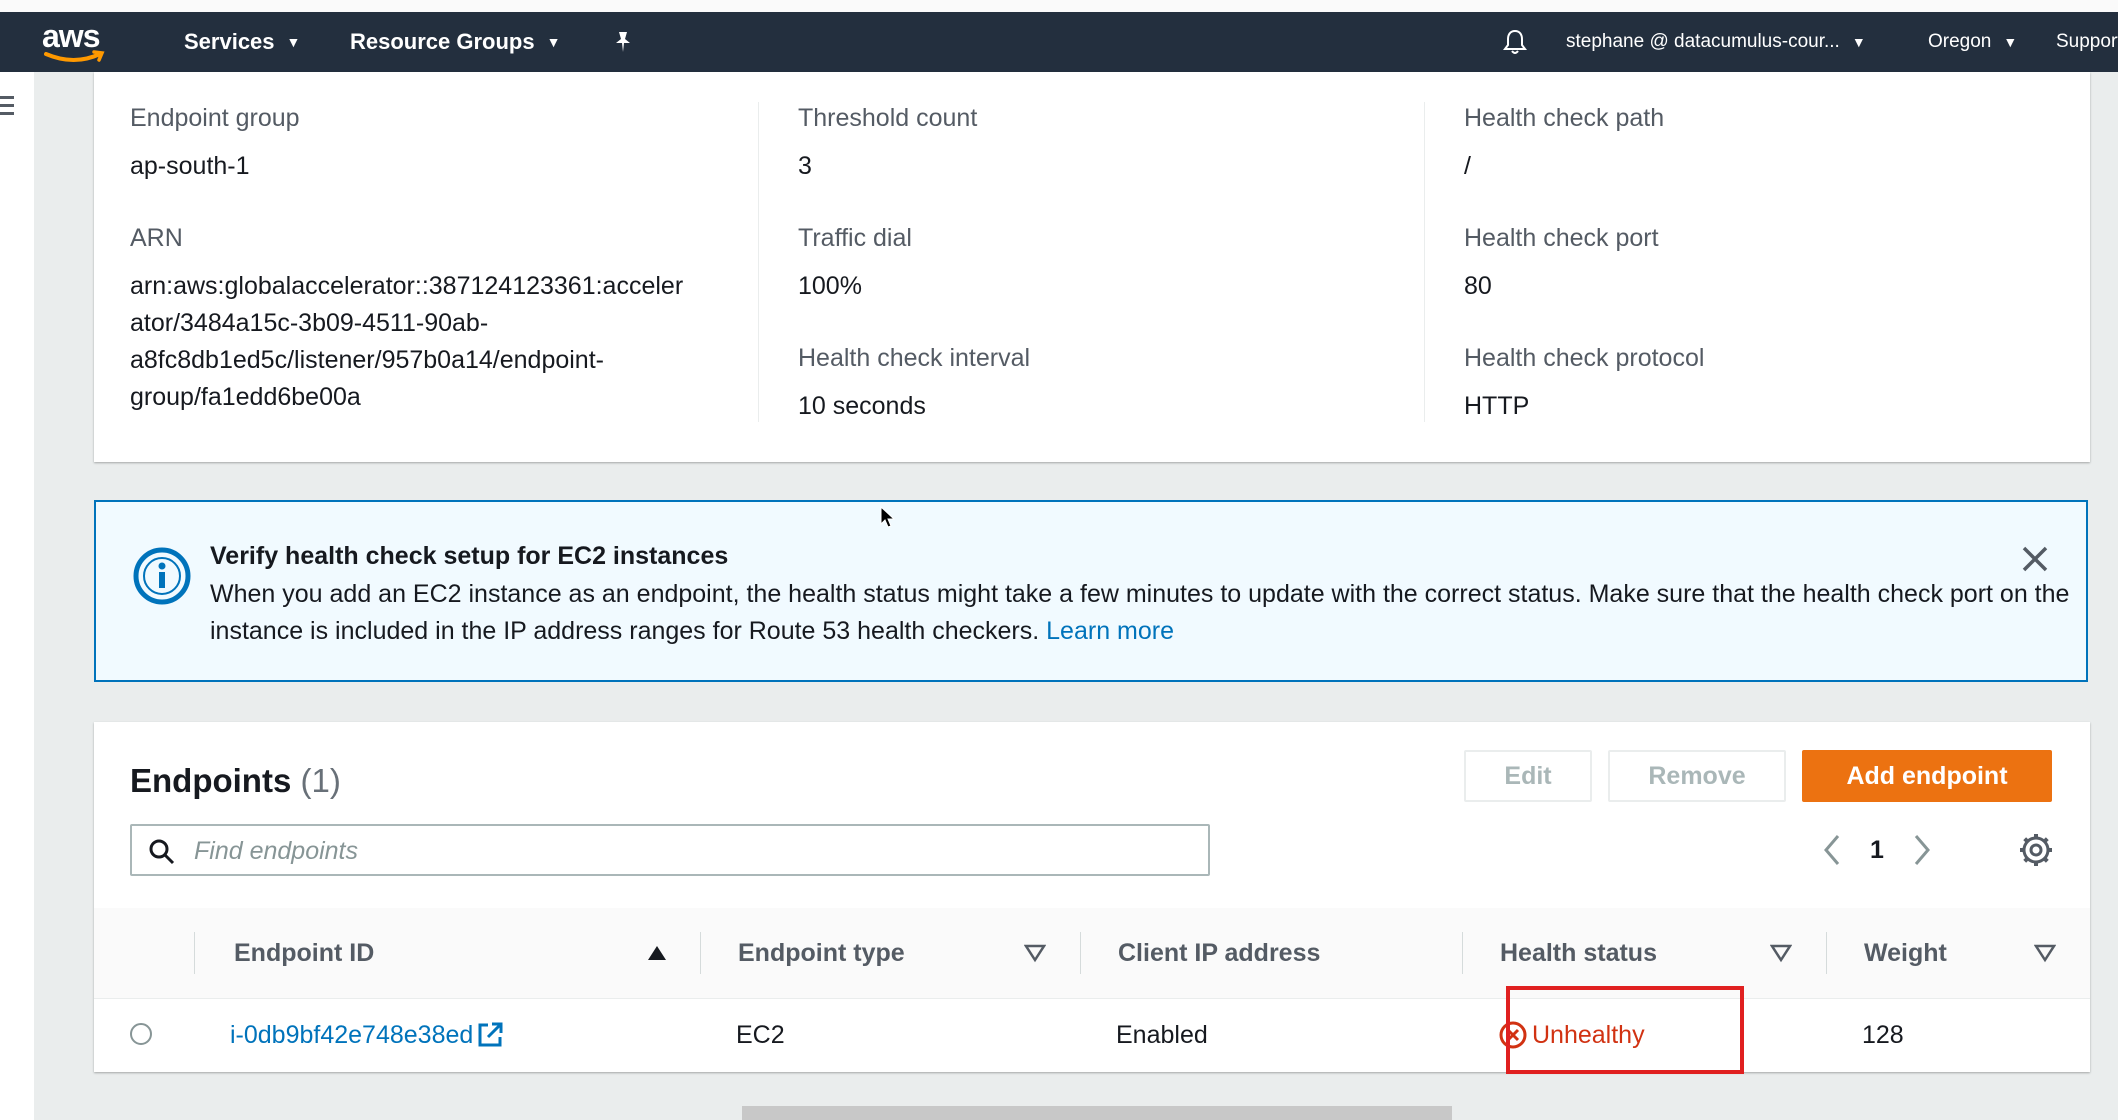 The width and height of the screenshot is (2118, 1120). What do you see at coordinates (1467, 166) in the screenshot?
I see `health-check-path-value: /` at bounding box center [1467, 166].